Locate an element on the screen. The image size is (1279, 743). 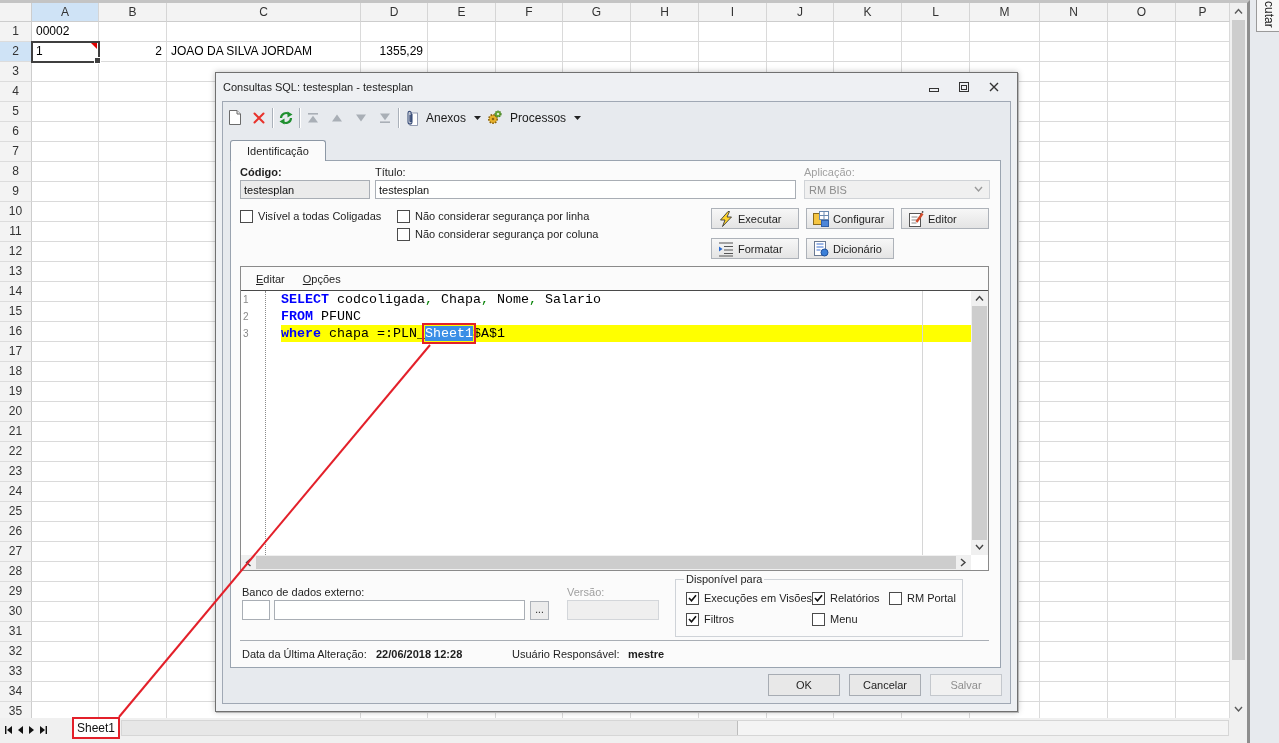
row-header: 35 is located at coordinates (16, 710).